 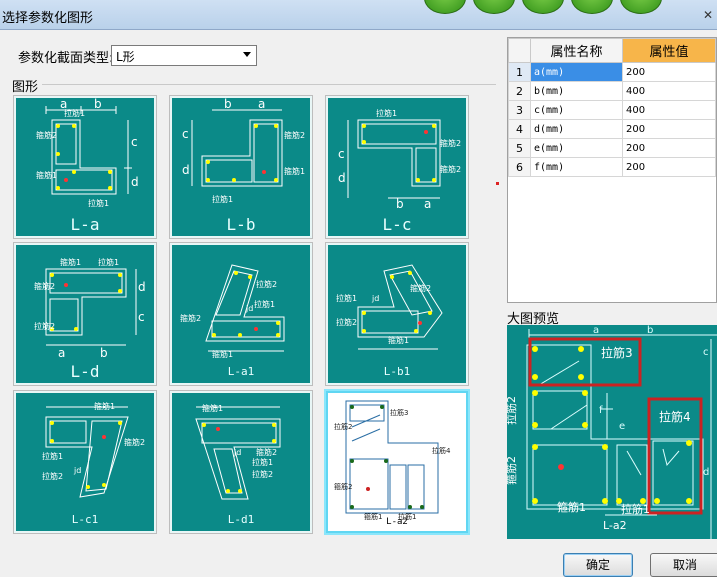 What do you see at coordinates (241, 371) in the screenshot?
I see `thumbnail-label: L-a1` at bounding box center [241, 371].